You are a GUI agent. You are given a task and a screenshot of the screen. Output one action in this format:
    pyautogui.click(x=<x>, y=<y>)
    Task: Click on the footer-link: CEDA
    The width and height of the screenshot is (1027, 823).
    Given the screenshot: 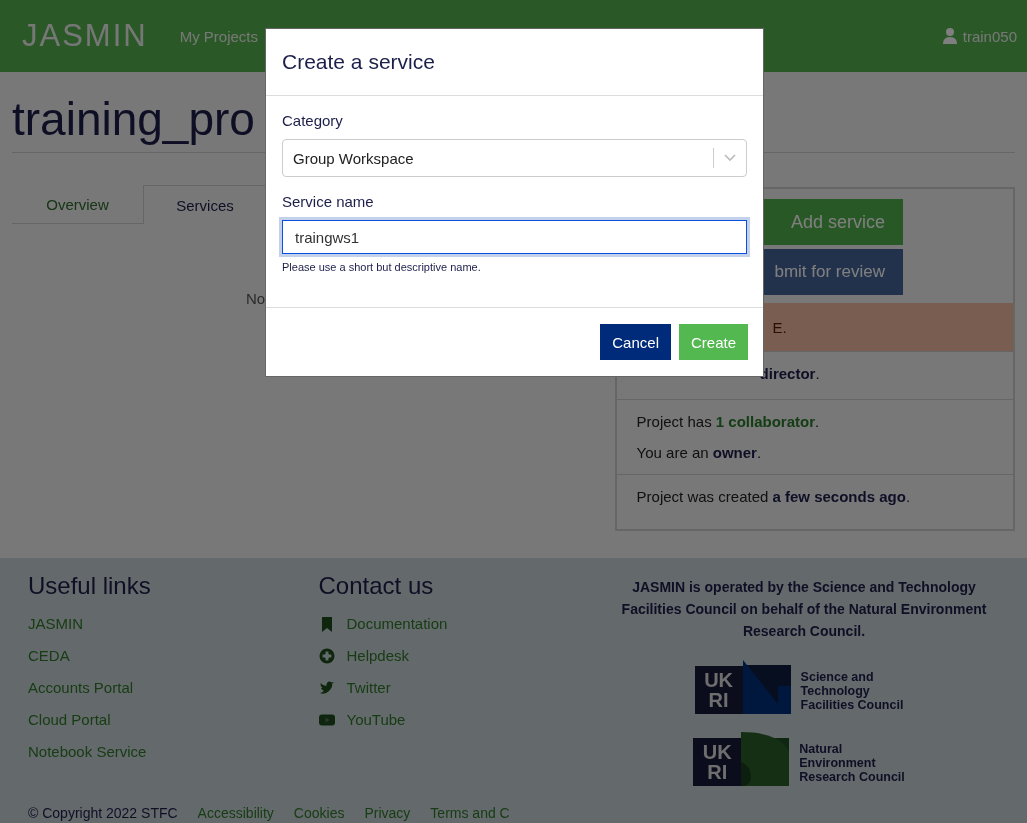 What is the action you would take?
    pyautogui.click(x=173, y=655)
    